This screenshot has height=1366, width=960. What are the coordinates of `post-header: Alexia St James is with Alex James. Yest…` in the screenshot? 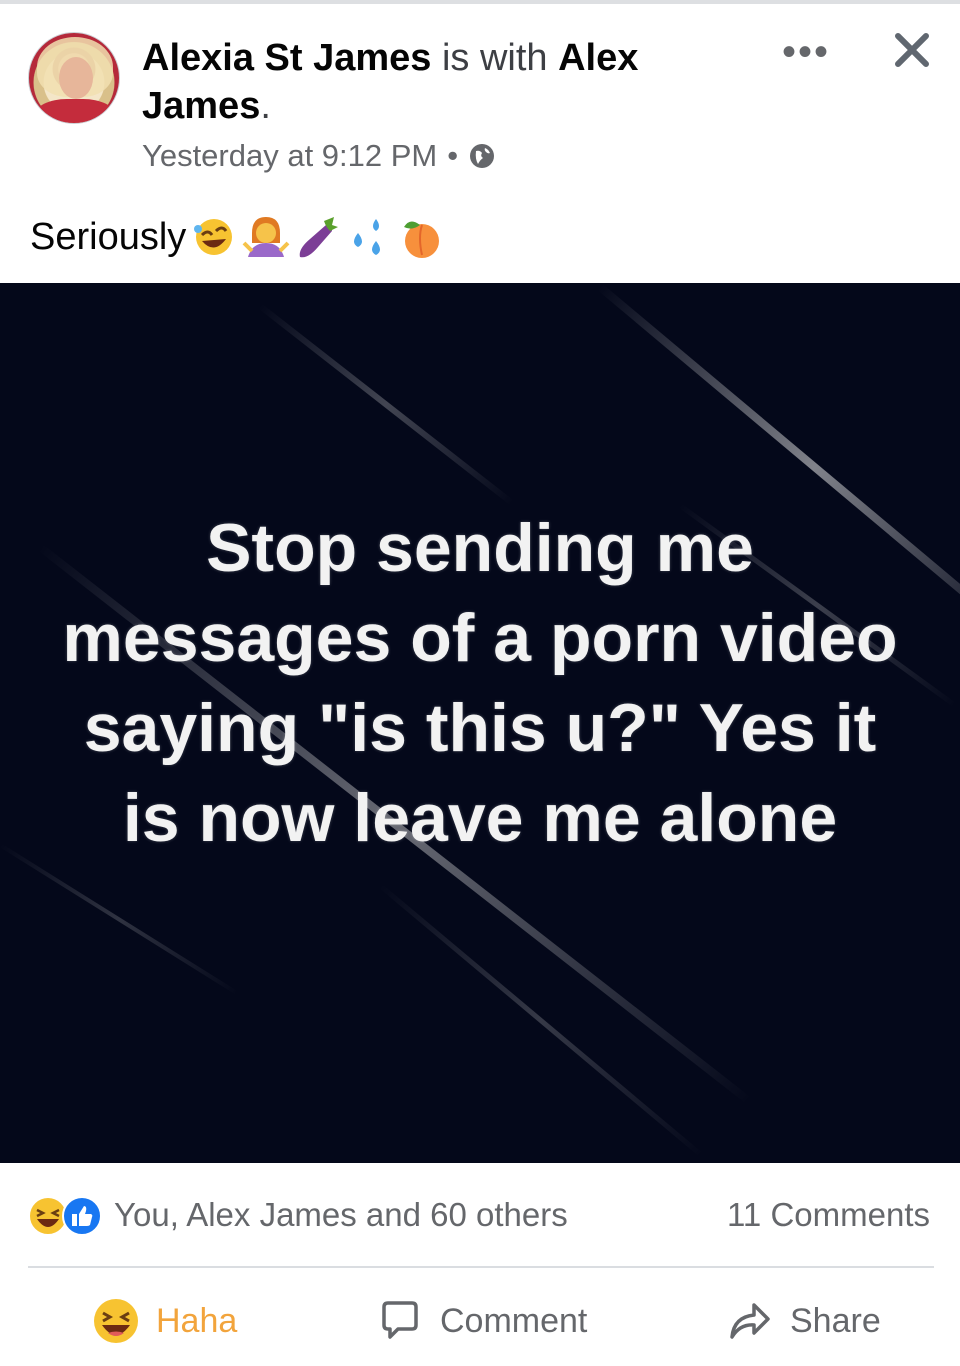 It's located at (480, 100).